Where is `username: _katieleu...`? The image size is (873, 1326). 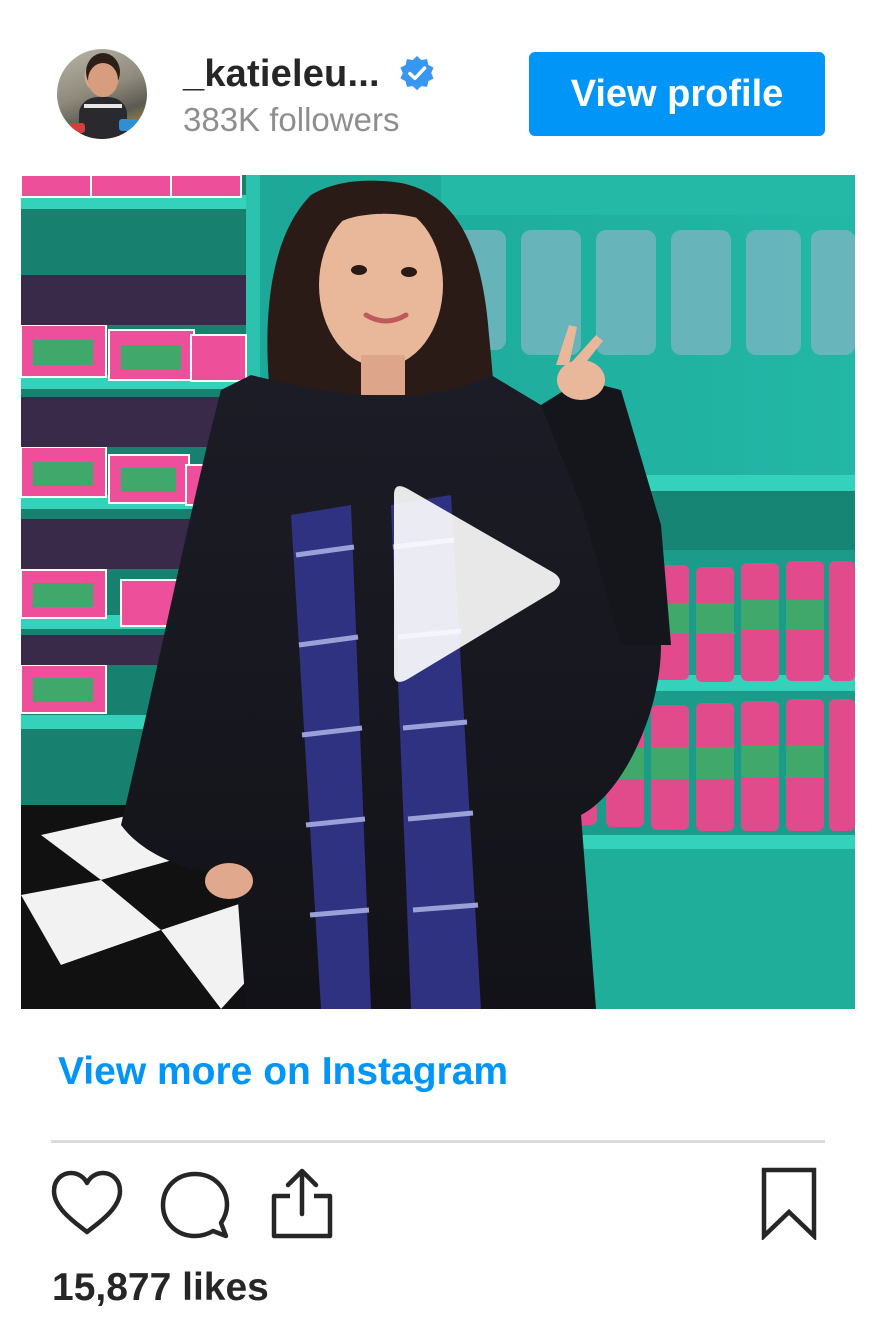 username: _katieleu... is located at coordinates (281, 74).